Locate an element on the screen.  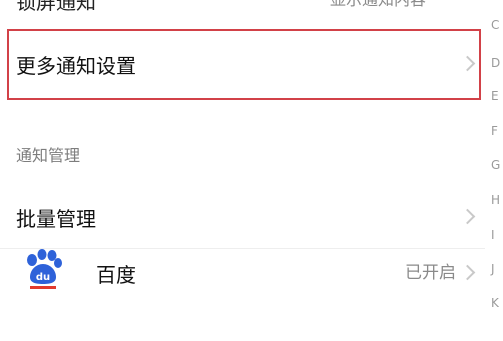
index-letter: J is located at coordinates (493, 269).